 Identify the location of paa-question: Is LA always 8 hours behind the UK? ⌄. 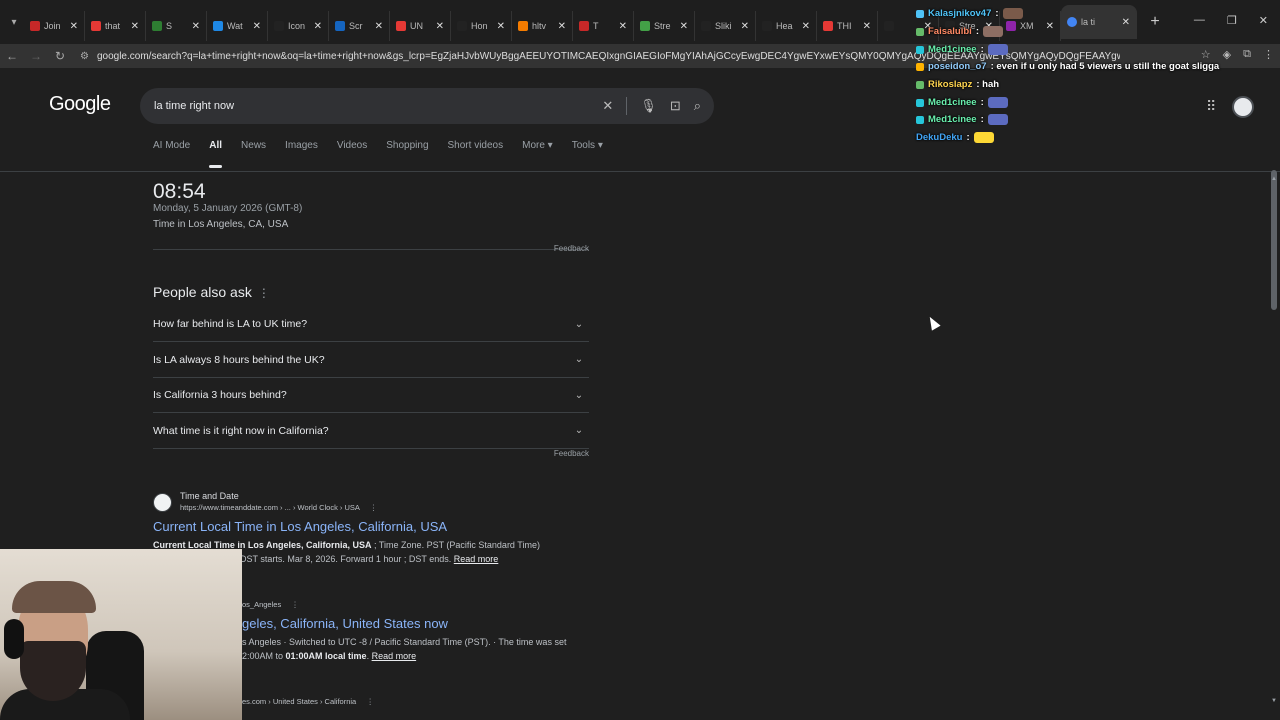
(371, 360).